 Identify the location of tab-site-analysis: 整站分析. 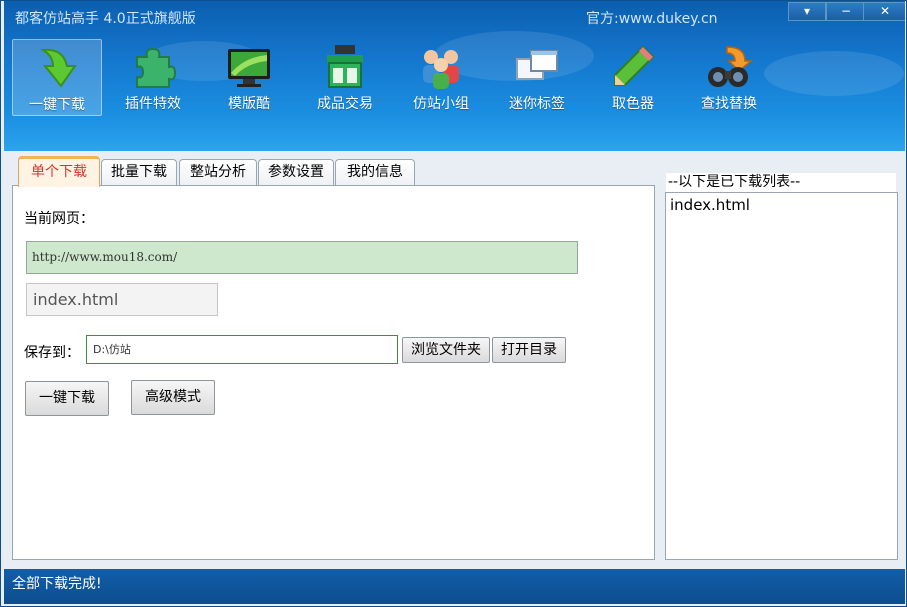
(218, 172).